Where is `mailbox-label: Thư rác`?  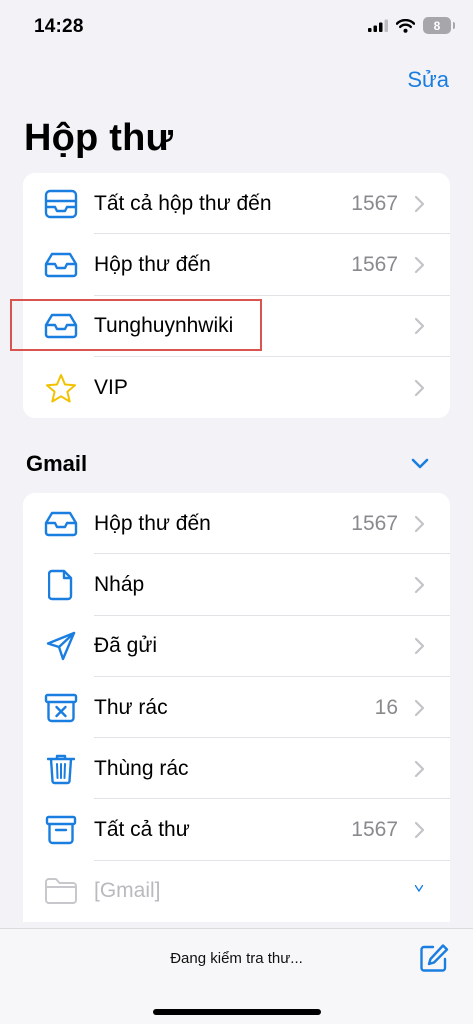
mailbox-label: Thư rác is located at coordinates (131, 707).